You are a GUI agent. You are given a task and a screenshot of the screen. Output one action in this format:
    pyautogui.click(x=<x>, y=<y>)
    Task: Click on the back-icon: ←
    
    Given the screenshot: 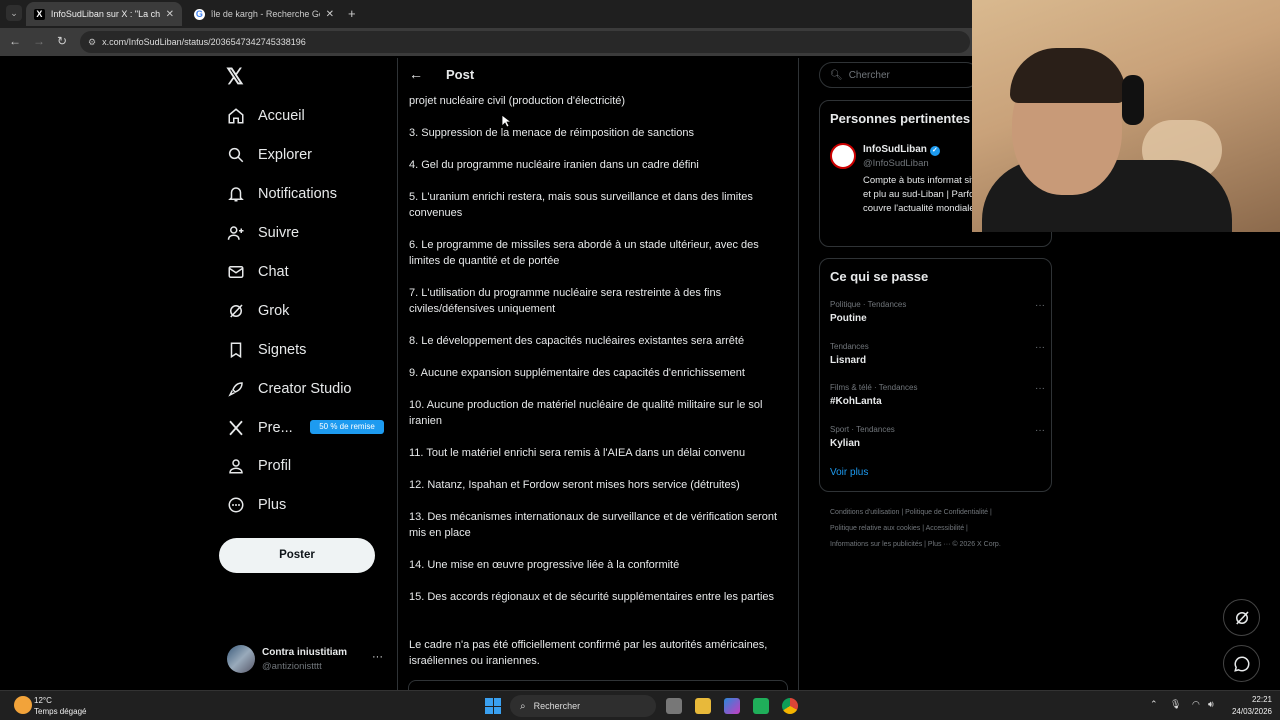 What is the action you would take?
    pyautogui.click(x=15, y=41)
    